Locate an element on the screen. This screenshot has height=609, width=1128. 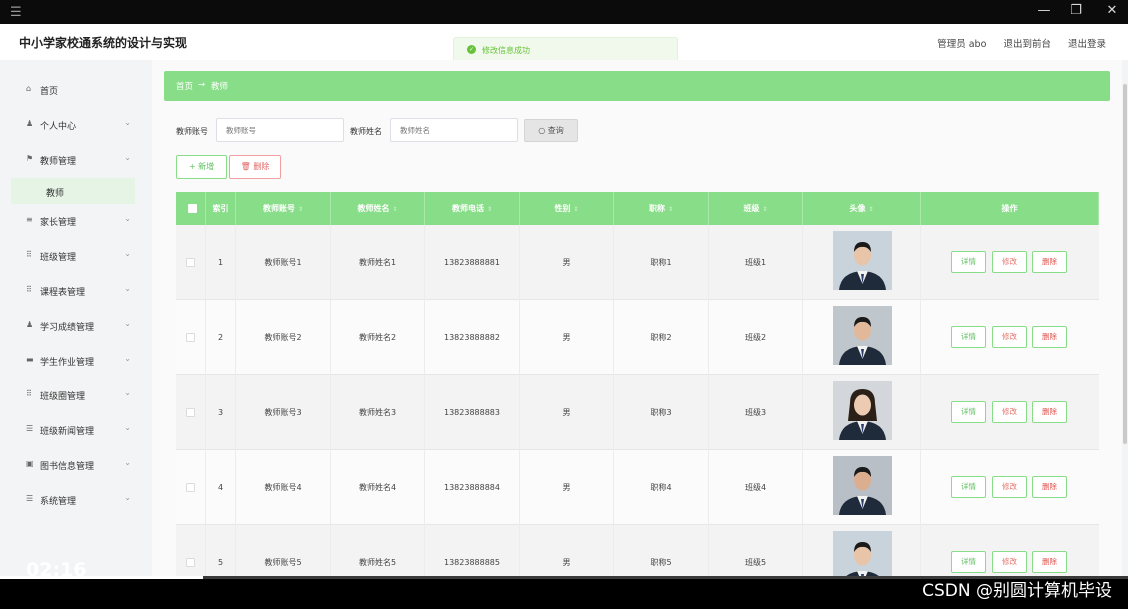
sidebar-item: ☰ 班级新闻管理 ⌄ is located at coordinates (73, 429).